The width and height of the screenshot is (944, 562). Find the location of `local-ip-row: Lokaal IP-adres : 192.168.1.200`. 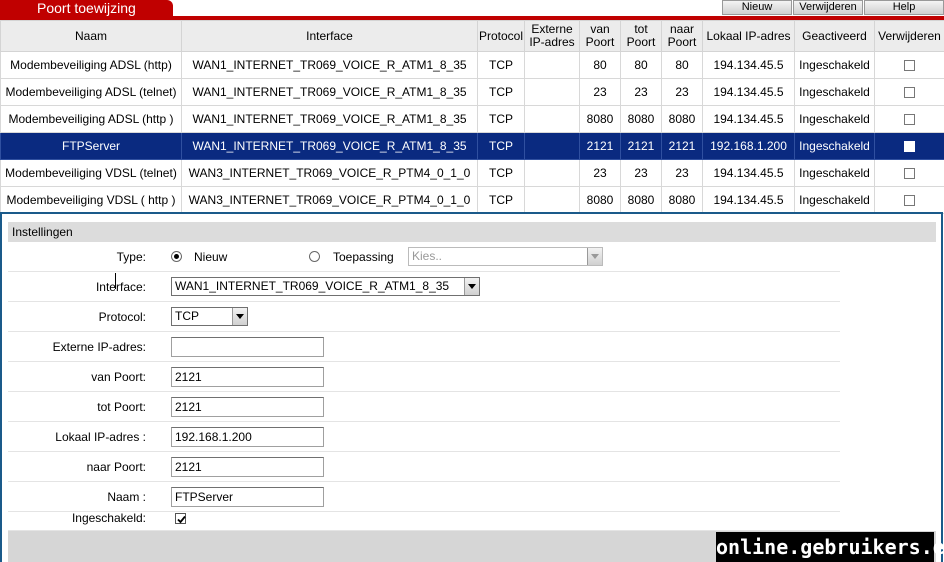

local-ip-row: Lokaal IP-adres : 192.168.1.200 is located at coordinates (424, 437).